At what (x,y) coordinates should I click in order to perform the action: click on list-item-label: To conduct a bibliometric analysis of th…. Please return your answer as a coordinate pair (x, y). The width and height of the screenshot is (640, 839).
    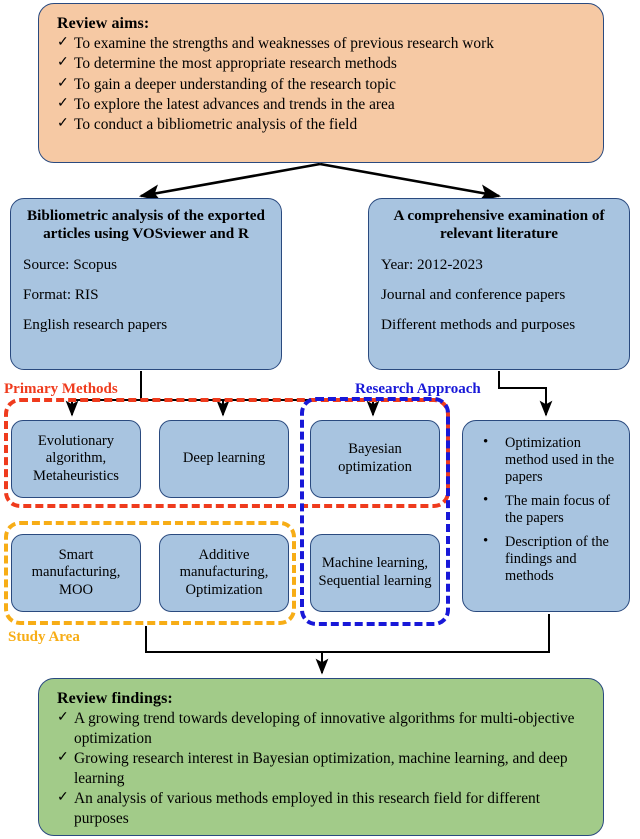
    Looking at the image, I should click on (216, 125).